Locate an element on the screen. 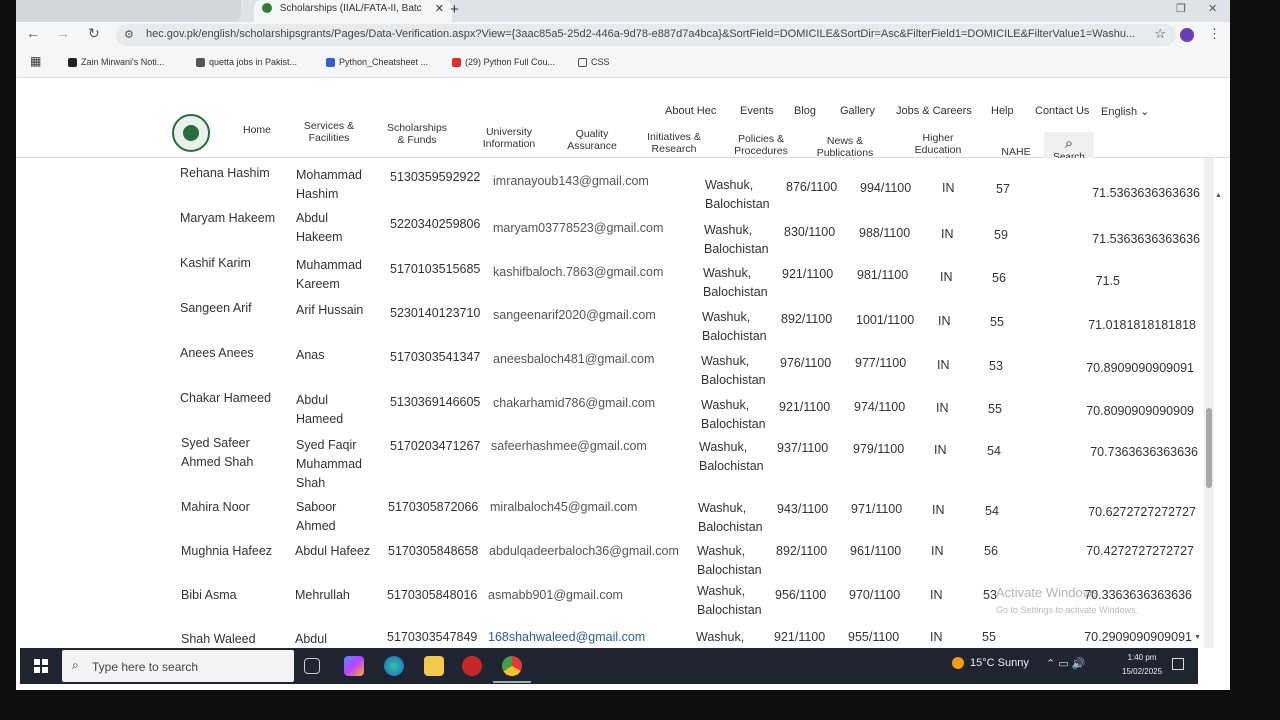  window-close-icon: ✕ is located at coordinates (1212, 8).